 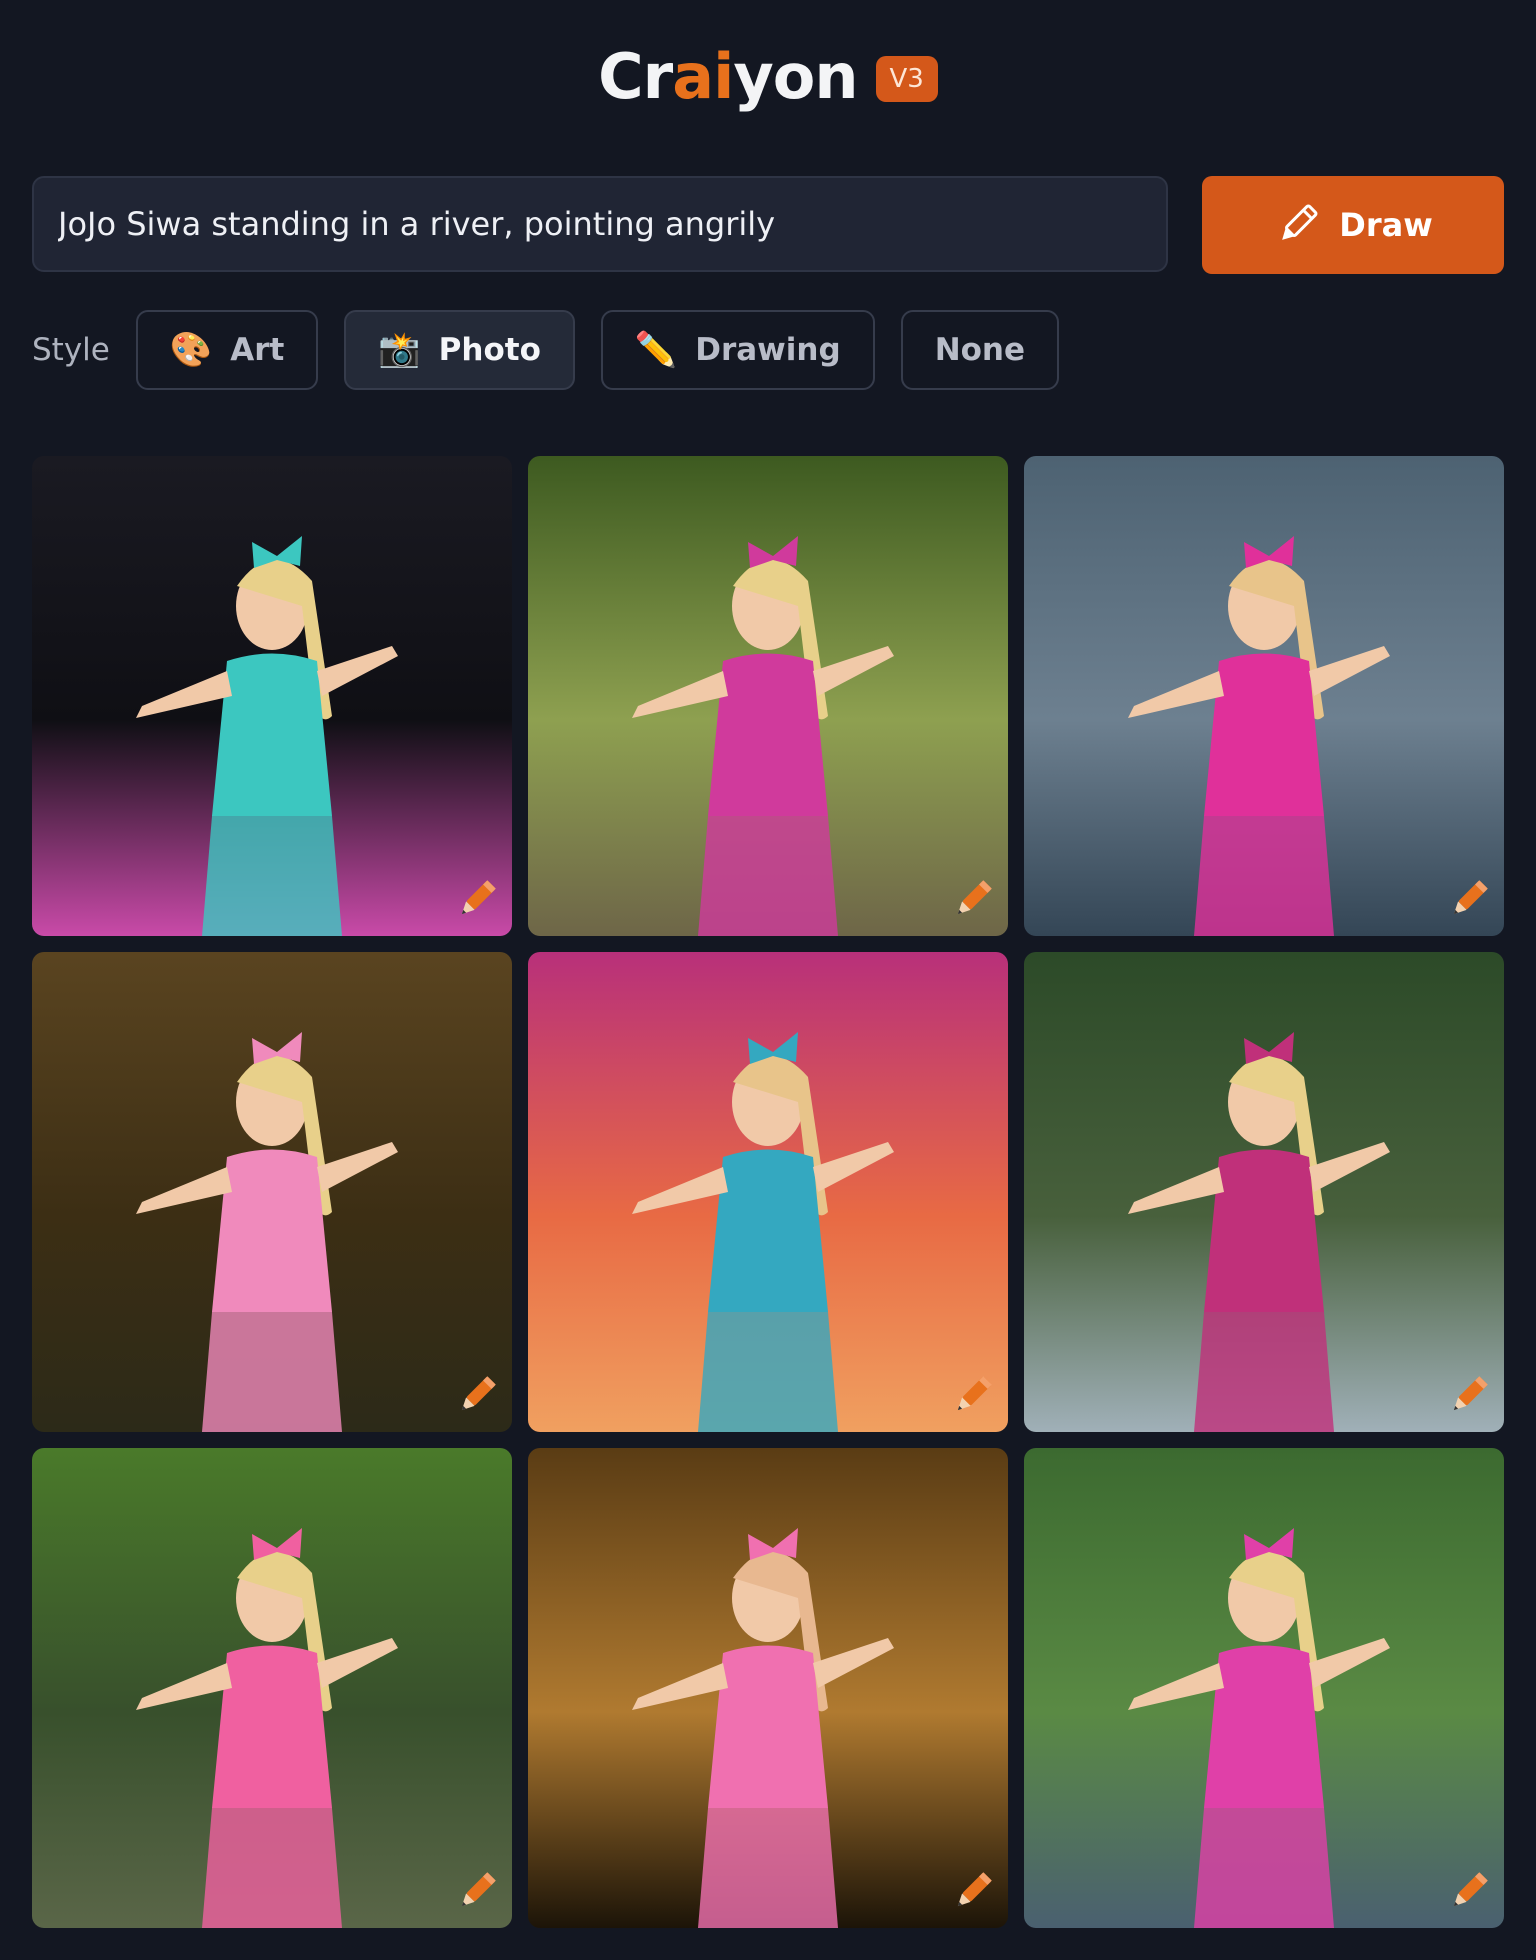 What do you see at coordinates (399, 350) in the screenshot?
I see `camera-flash-icon: 📸` at bounding box center [399, 350].